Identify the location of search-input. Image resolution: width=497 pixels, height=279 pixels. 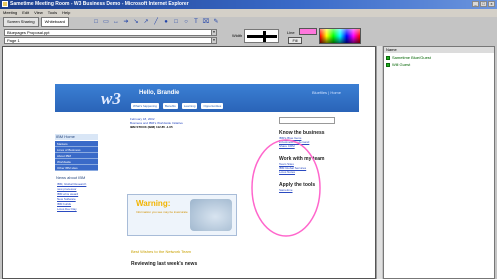
(307, 120).